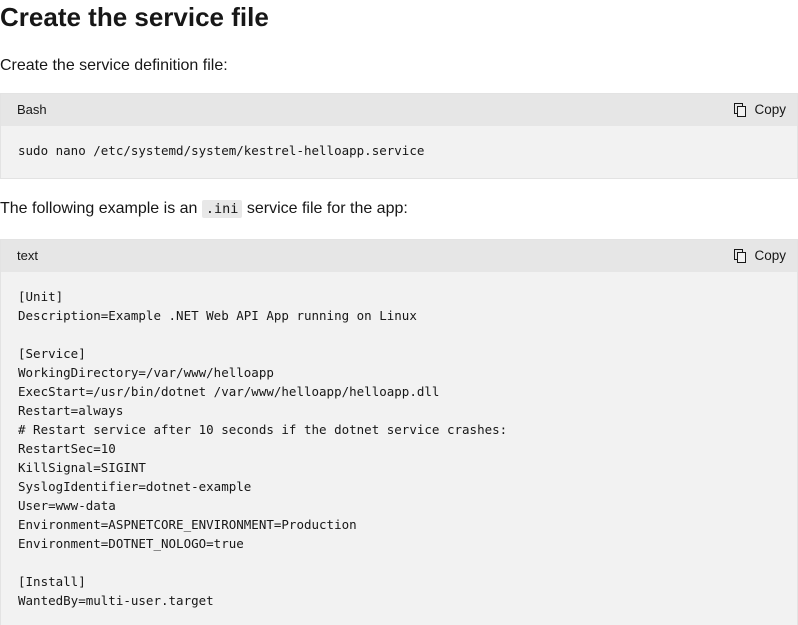 The width and height of the screenshot is (798, 625). Describe the element at coordinates (131, 543) in the screenshot. I see `code-line: Environment=DOTNET_NOLOGO=true` at that location.